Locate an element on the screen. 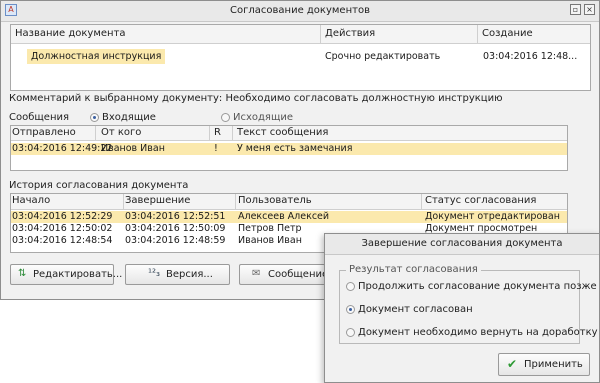 The height and width of the screenshot is (383, 600). history-end: 03:04:2016 12:48:59 is located at coordinates (175, 240).